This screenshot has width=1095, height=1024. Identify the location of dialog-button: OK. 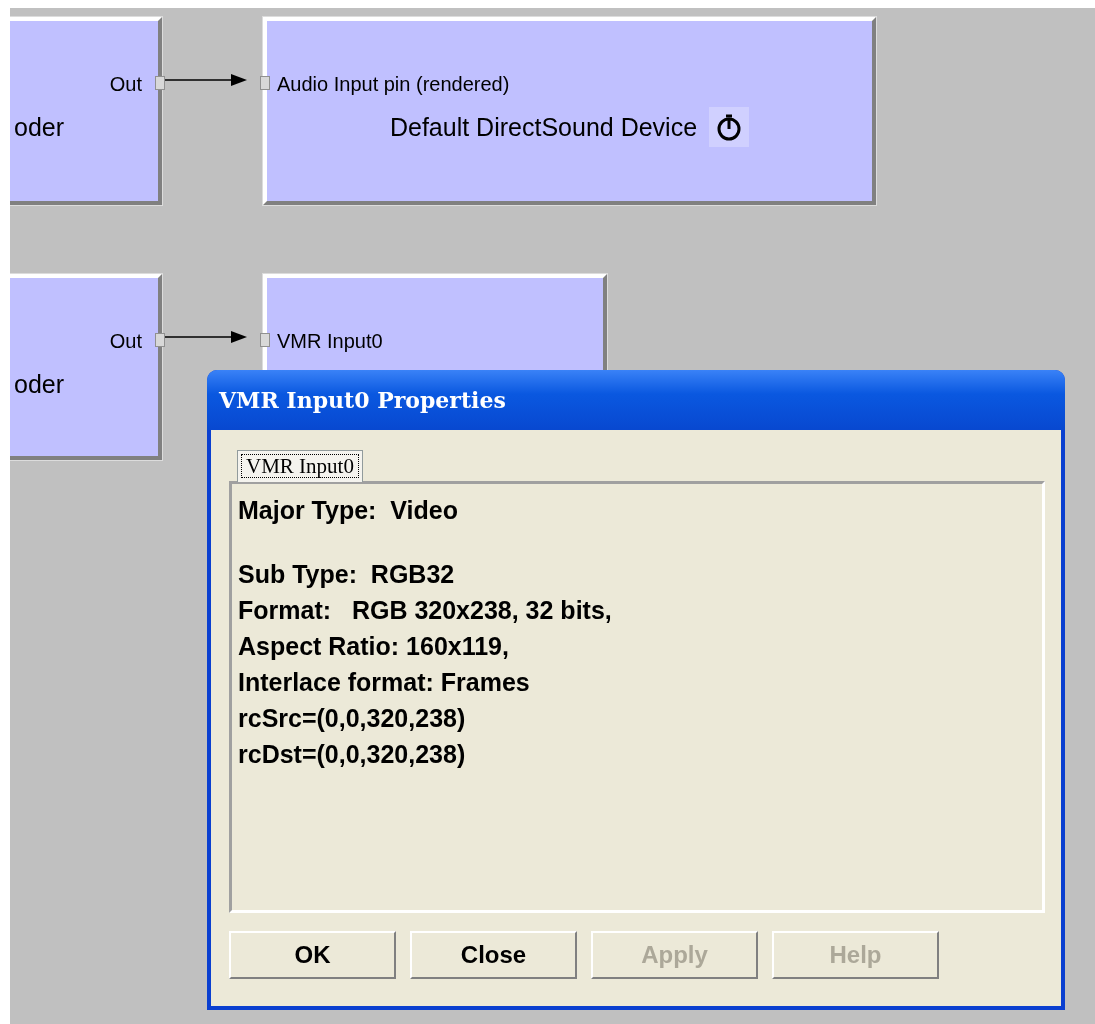
(312, 955).